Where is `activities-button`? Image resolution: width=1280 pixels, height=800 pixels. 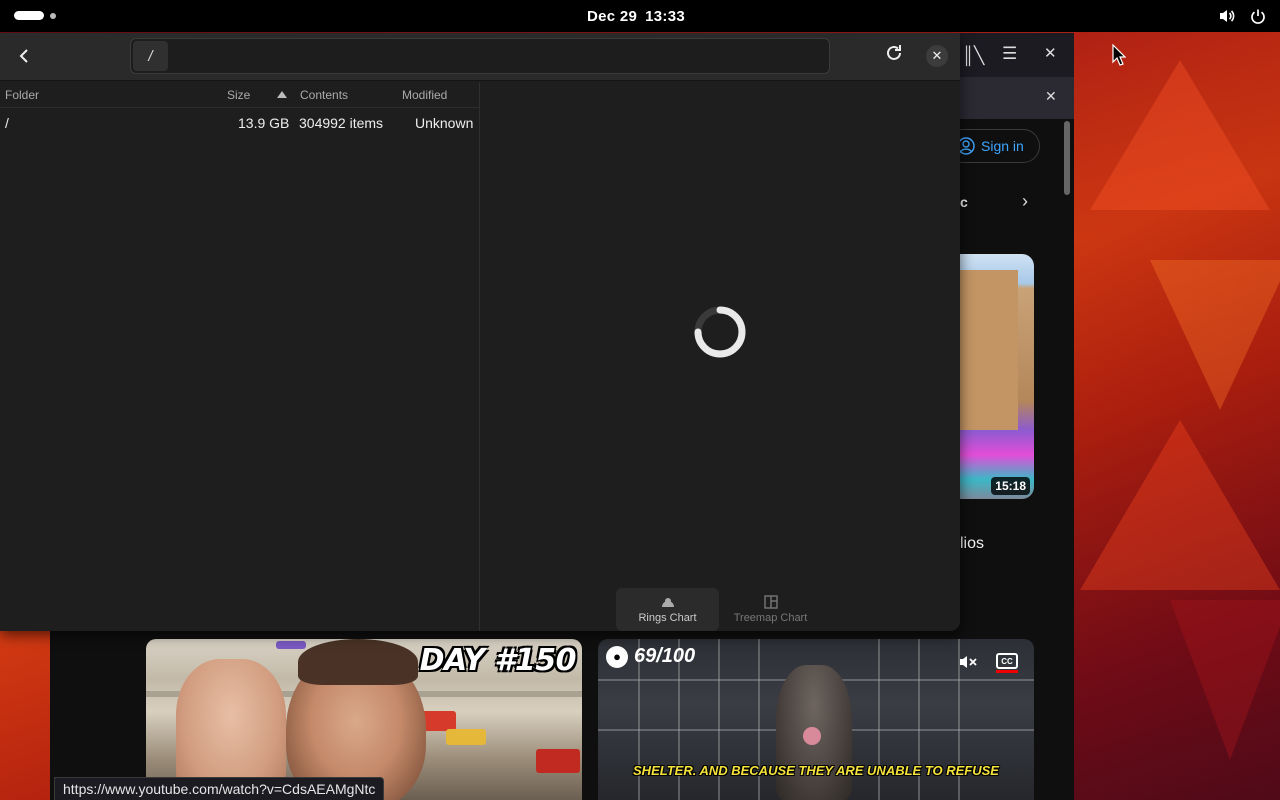
activities-button is located at coordinates (35, 15).